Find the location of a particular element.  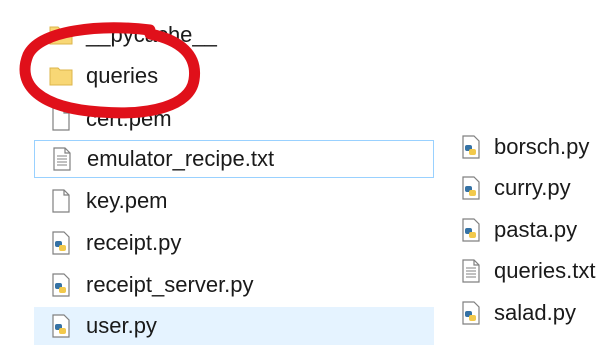

file-name: salad.py is located at coordinates (535, 312).